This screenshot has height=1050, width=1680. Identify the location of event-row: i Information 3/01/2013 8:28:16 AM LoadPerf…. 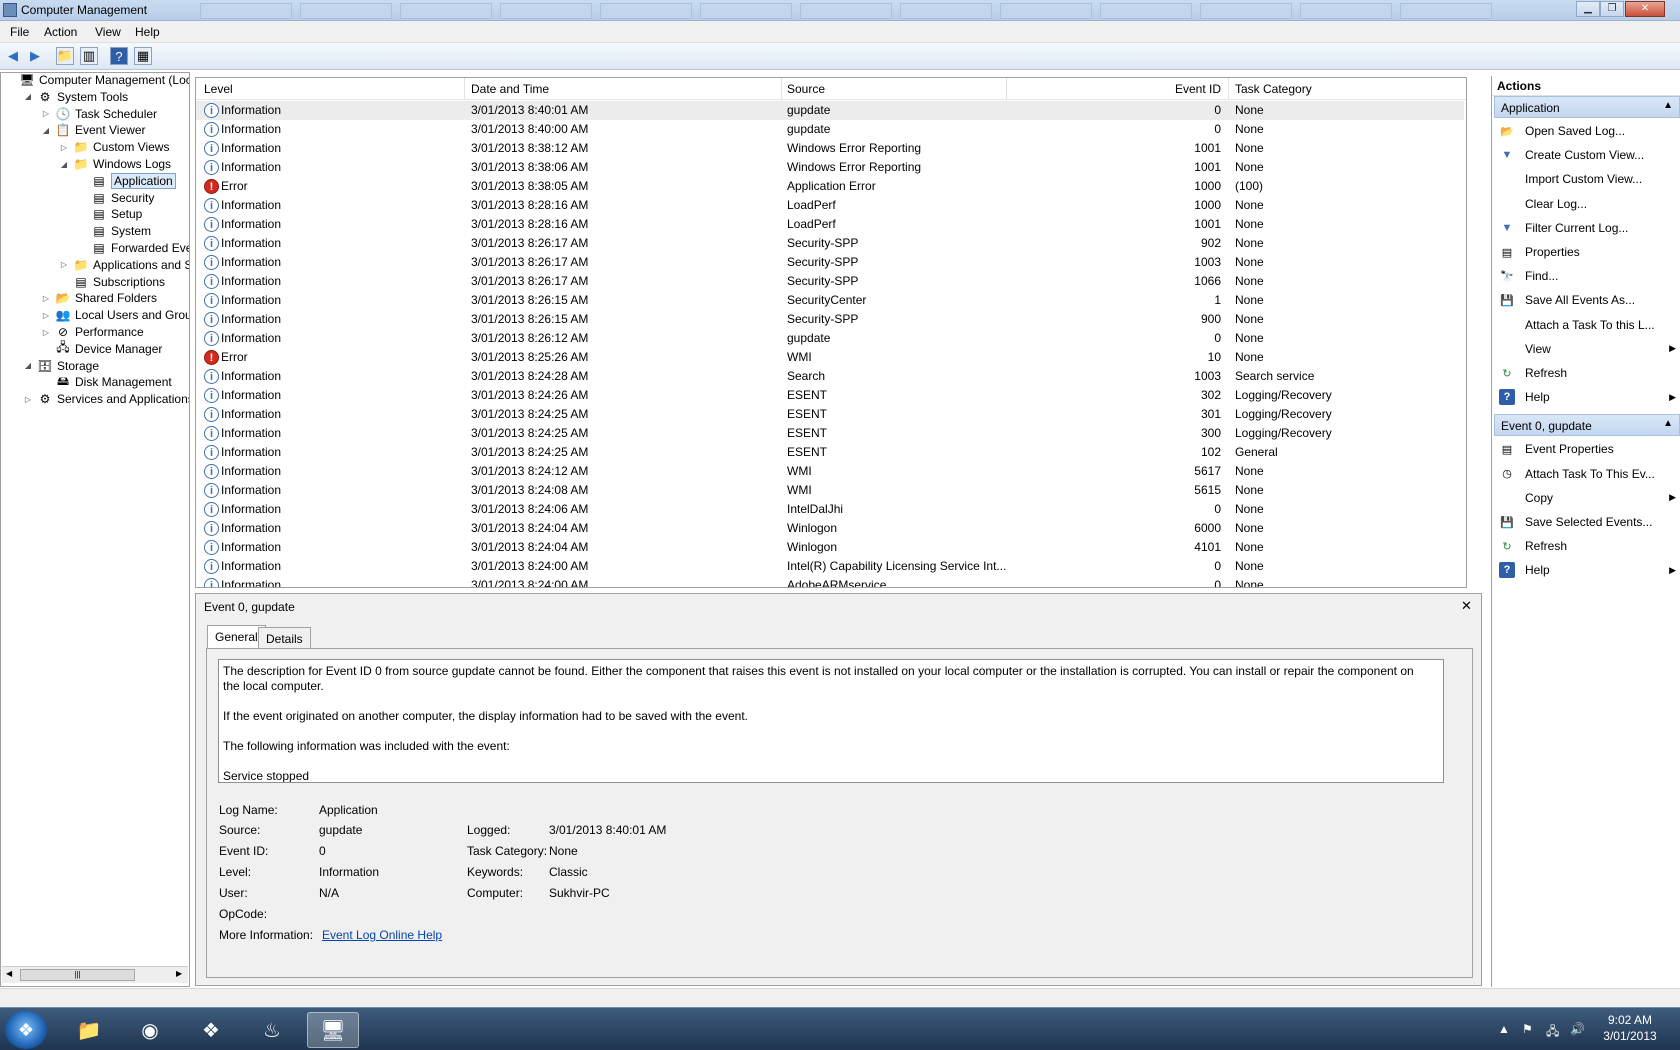
(830, 224).